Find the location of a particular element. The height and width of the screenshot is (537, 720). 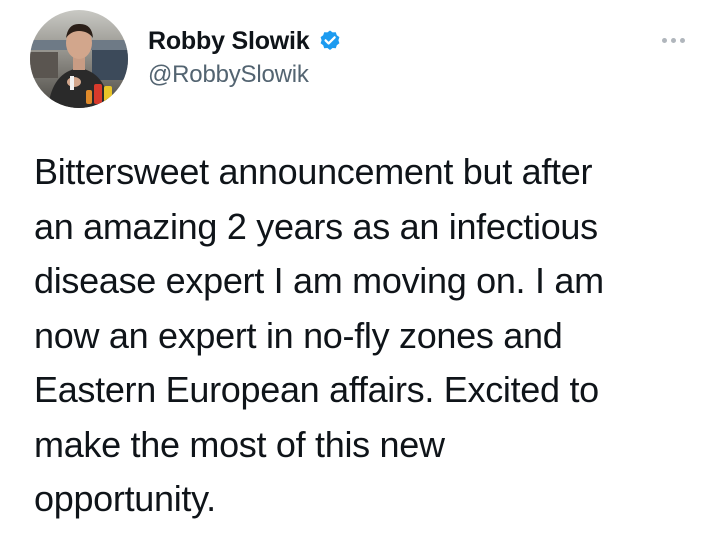

tweet-text-line: disease expert I am moving on. I am is located at coordinates (319, 280).